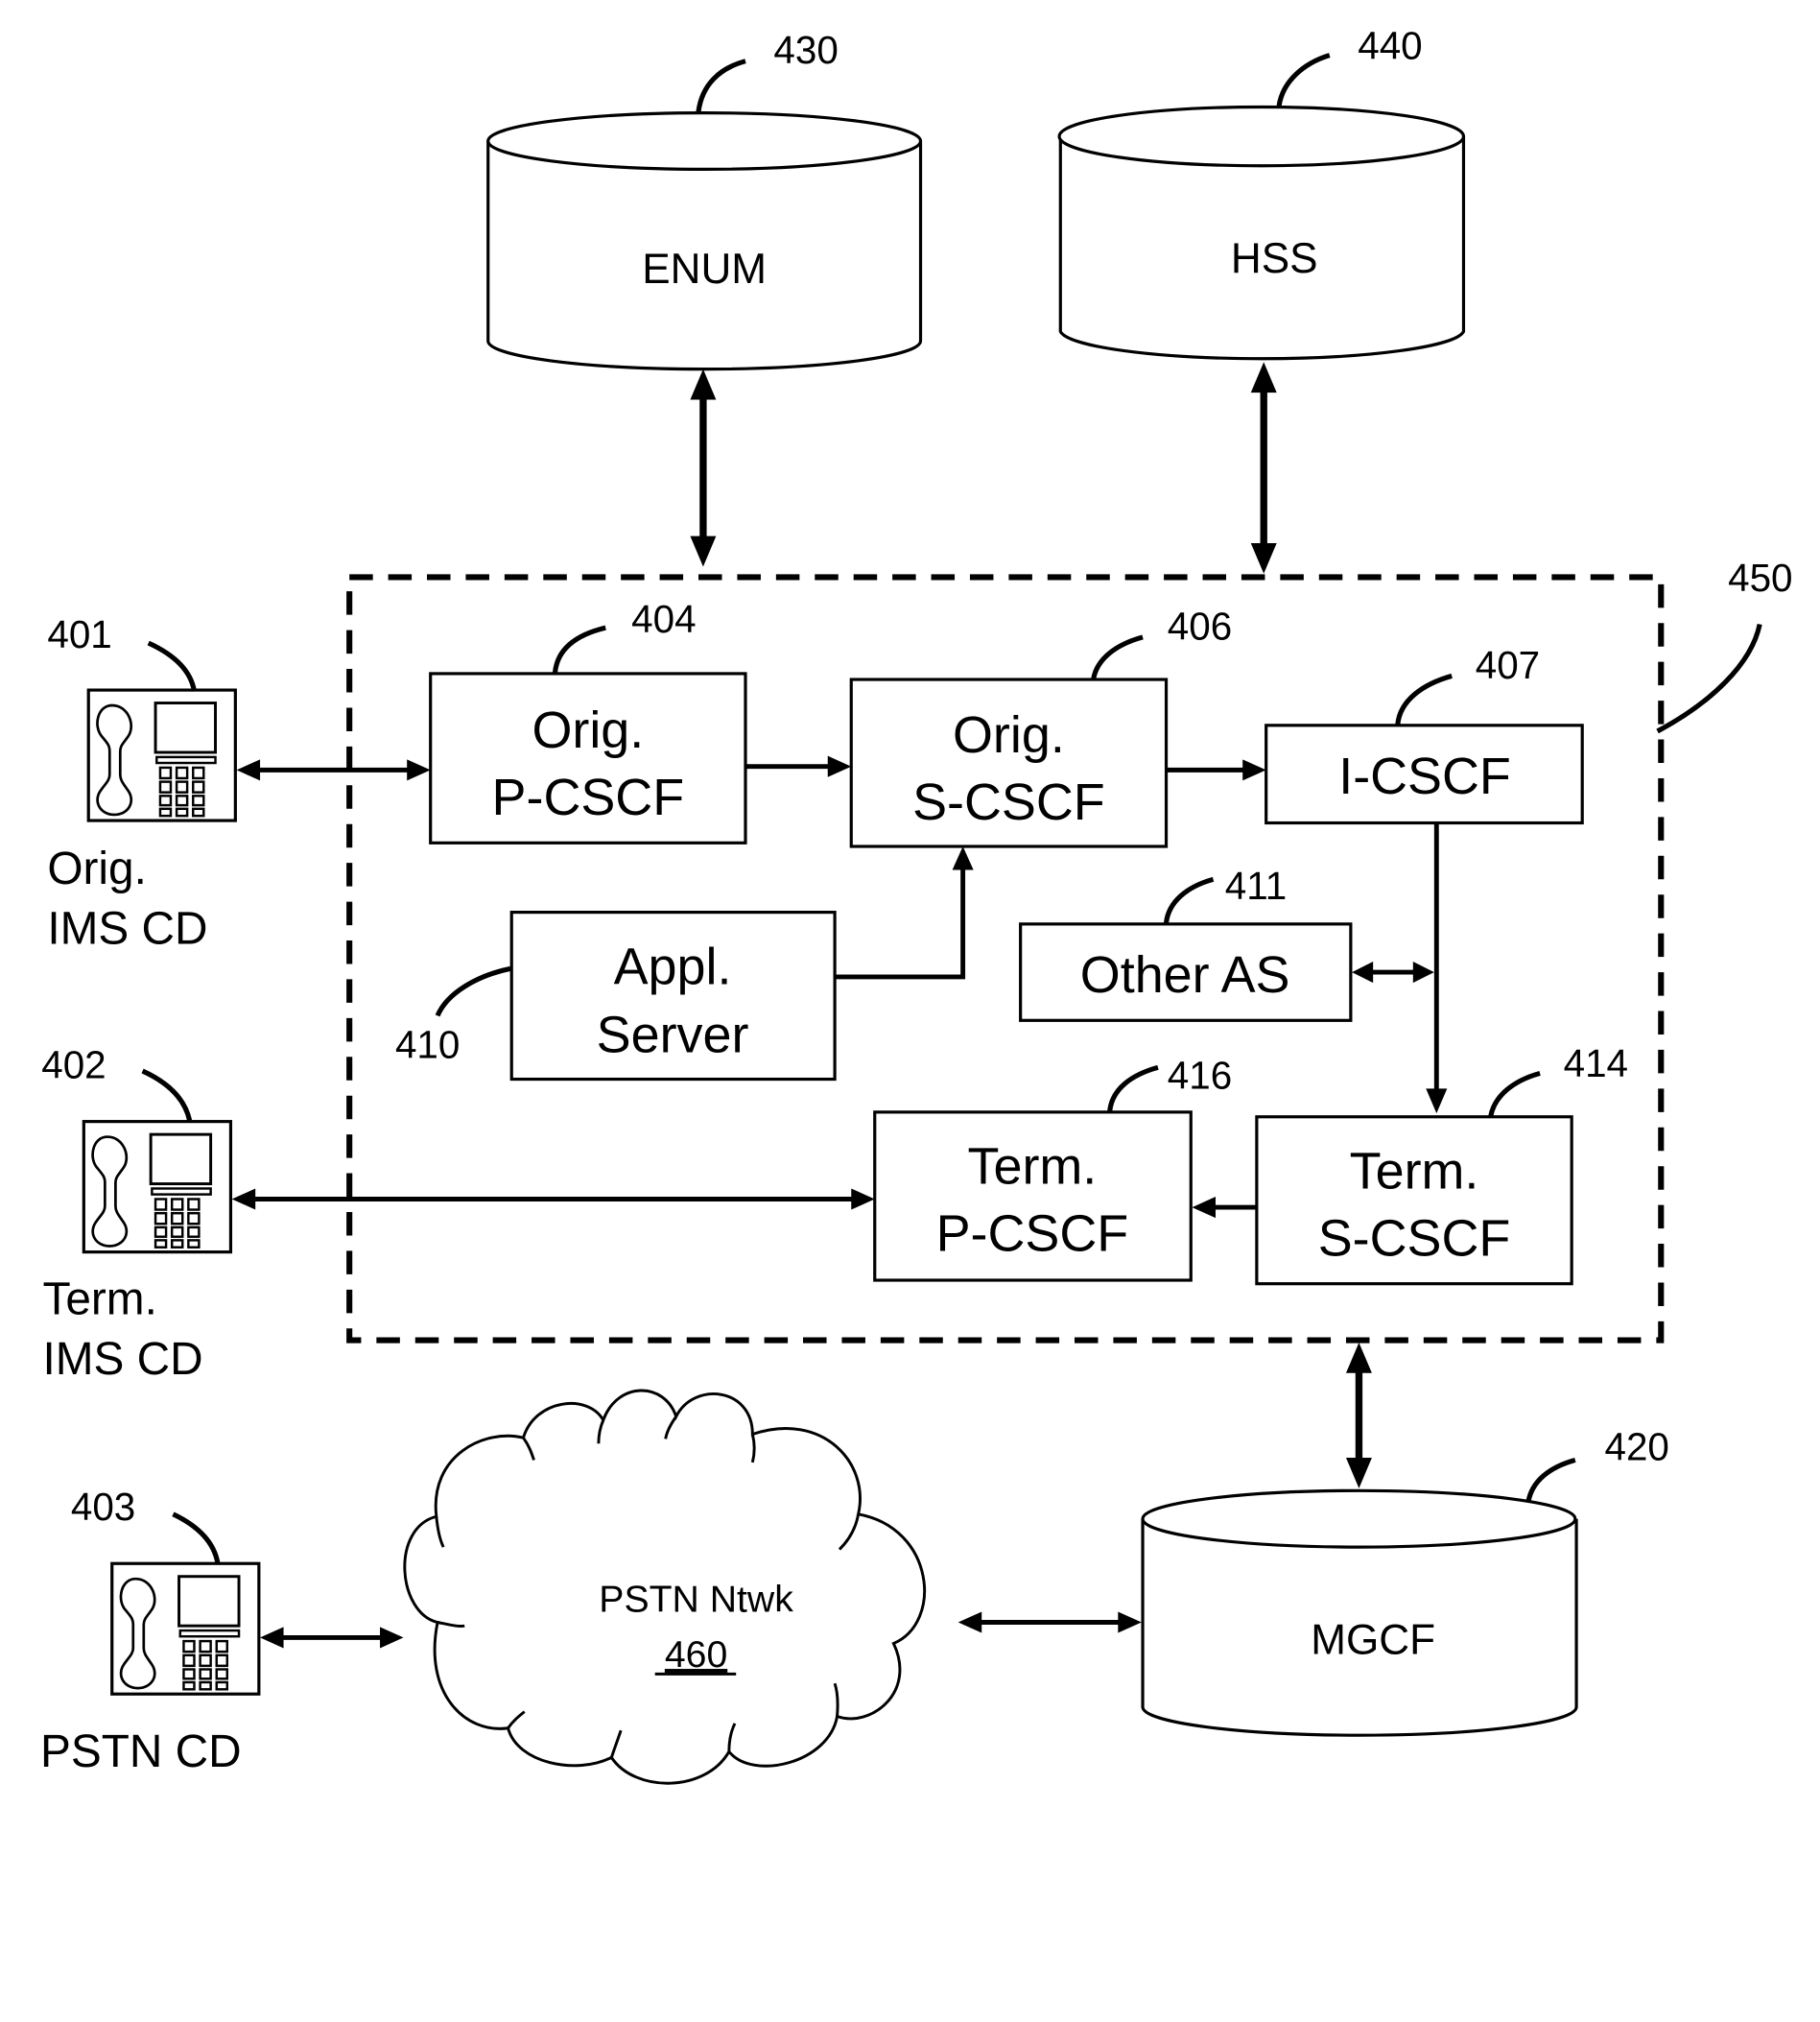 This screenshot has width=1820, height=2022. Describe the element at coordinates (1200, 626) in the screenshot. I see `orig-scscf-ref: 406` at that location.